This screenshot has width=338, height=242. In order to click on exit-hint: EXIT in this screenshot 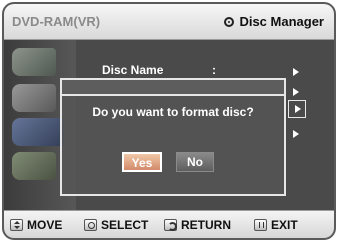, I will do `click(276, 225)`.